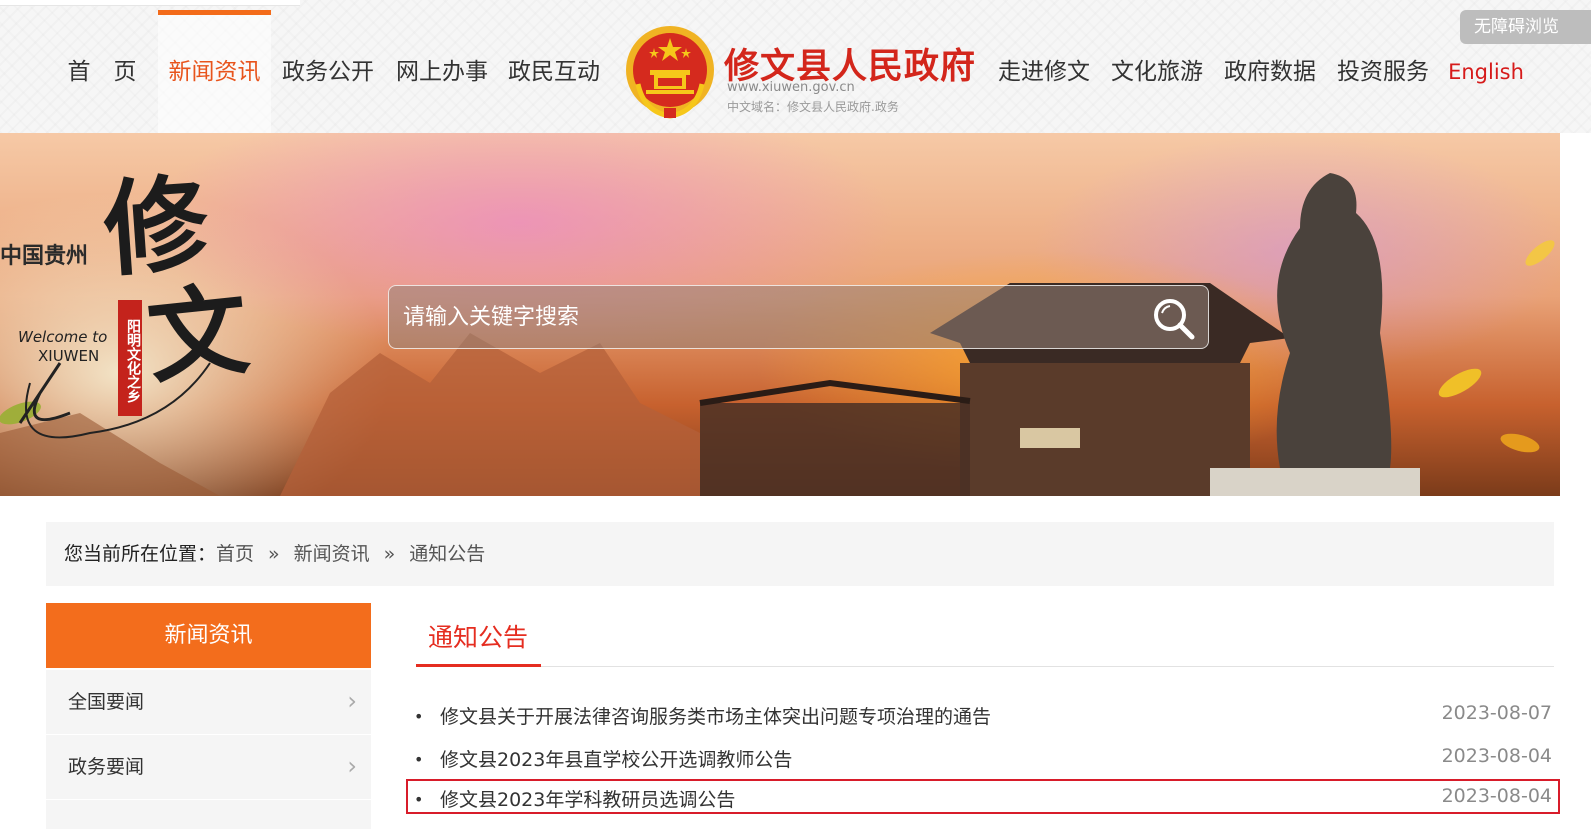 This screenshot has height=829, width=1591. What do you see at coordinates (332, 554) in the screenshot?
I see `breadcrumb-news: 新闻资讯` at bounding box center [332, 554].